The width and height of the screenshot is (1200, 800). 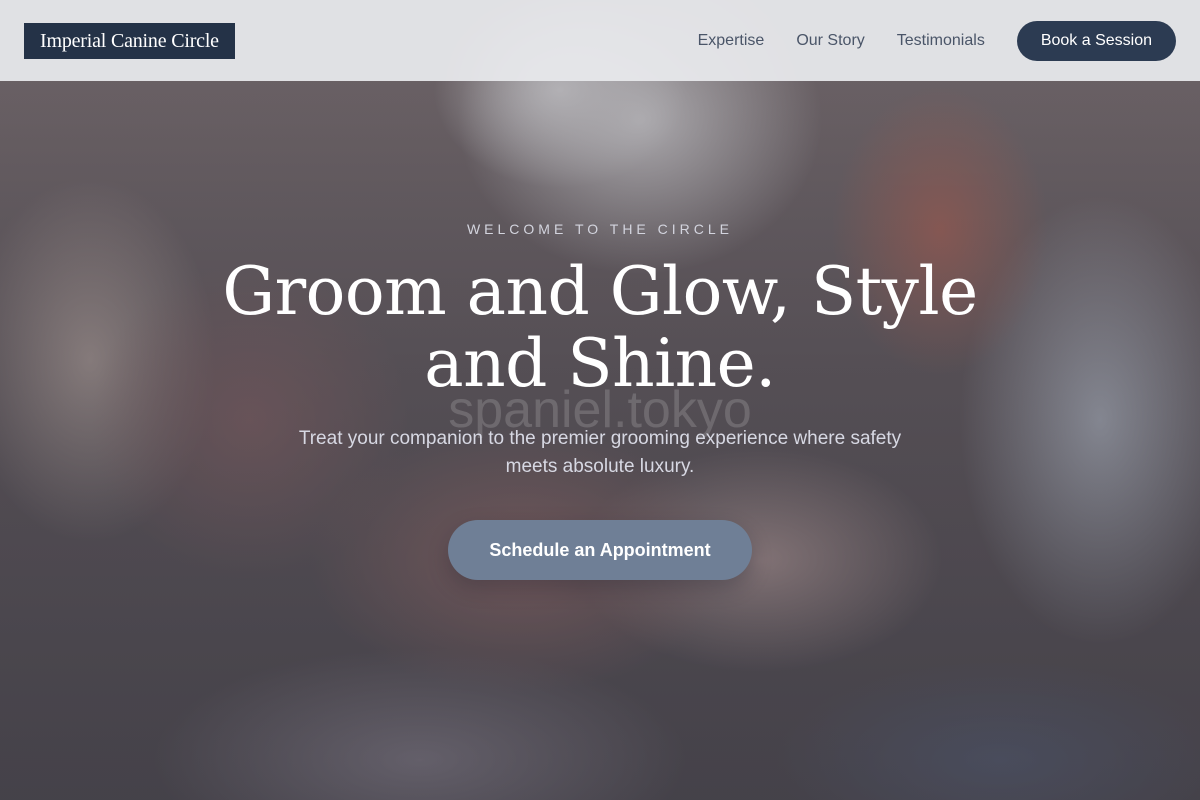 I want to click on hero-eyebrow: WELCOME TO THE CIRCLE, so click(x=600, y=229).